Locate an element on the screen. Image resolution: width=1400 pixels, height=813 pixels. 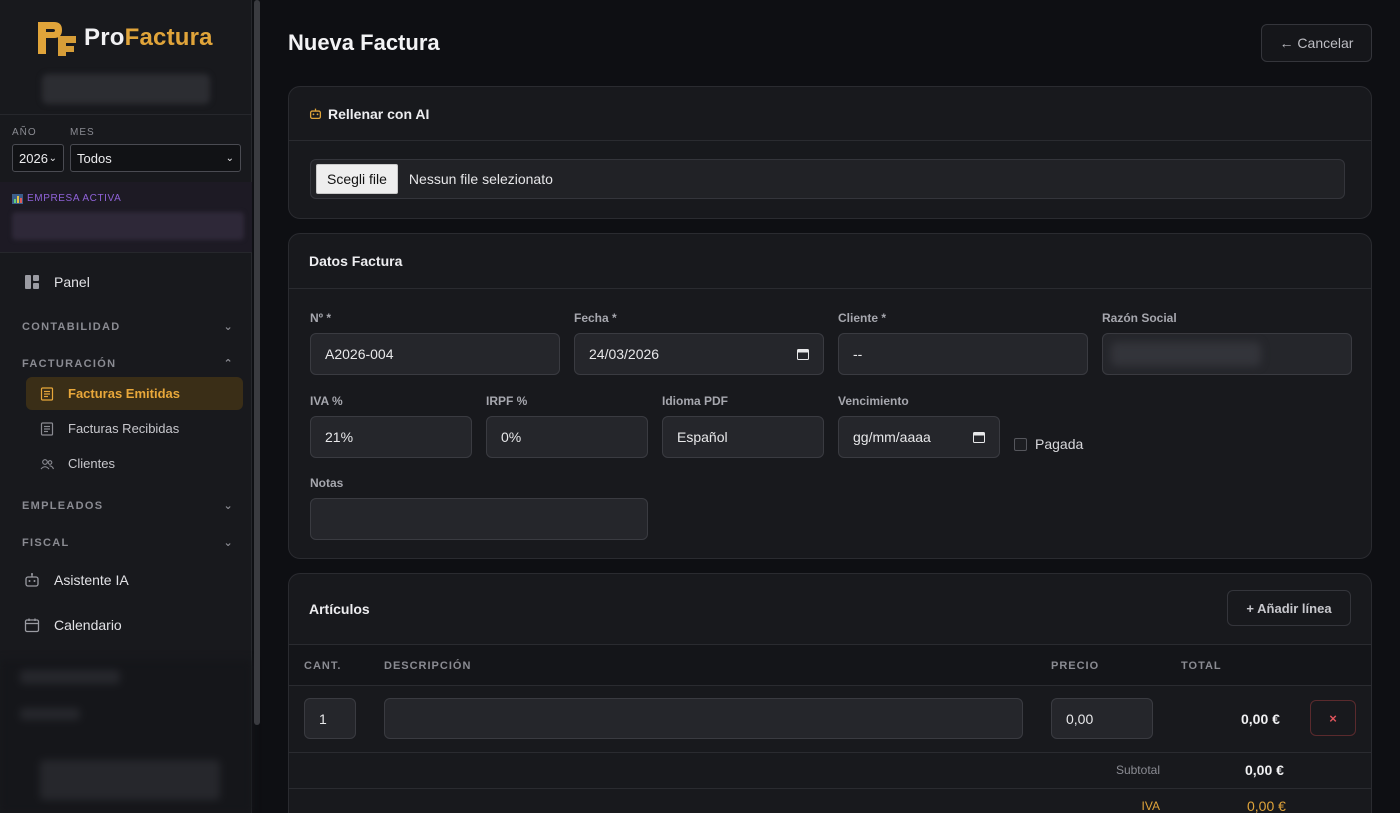
brand-name-part2: Factura is located at coordinates (168, 37).